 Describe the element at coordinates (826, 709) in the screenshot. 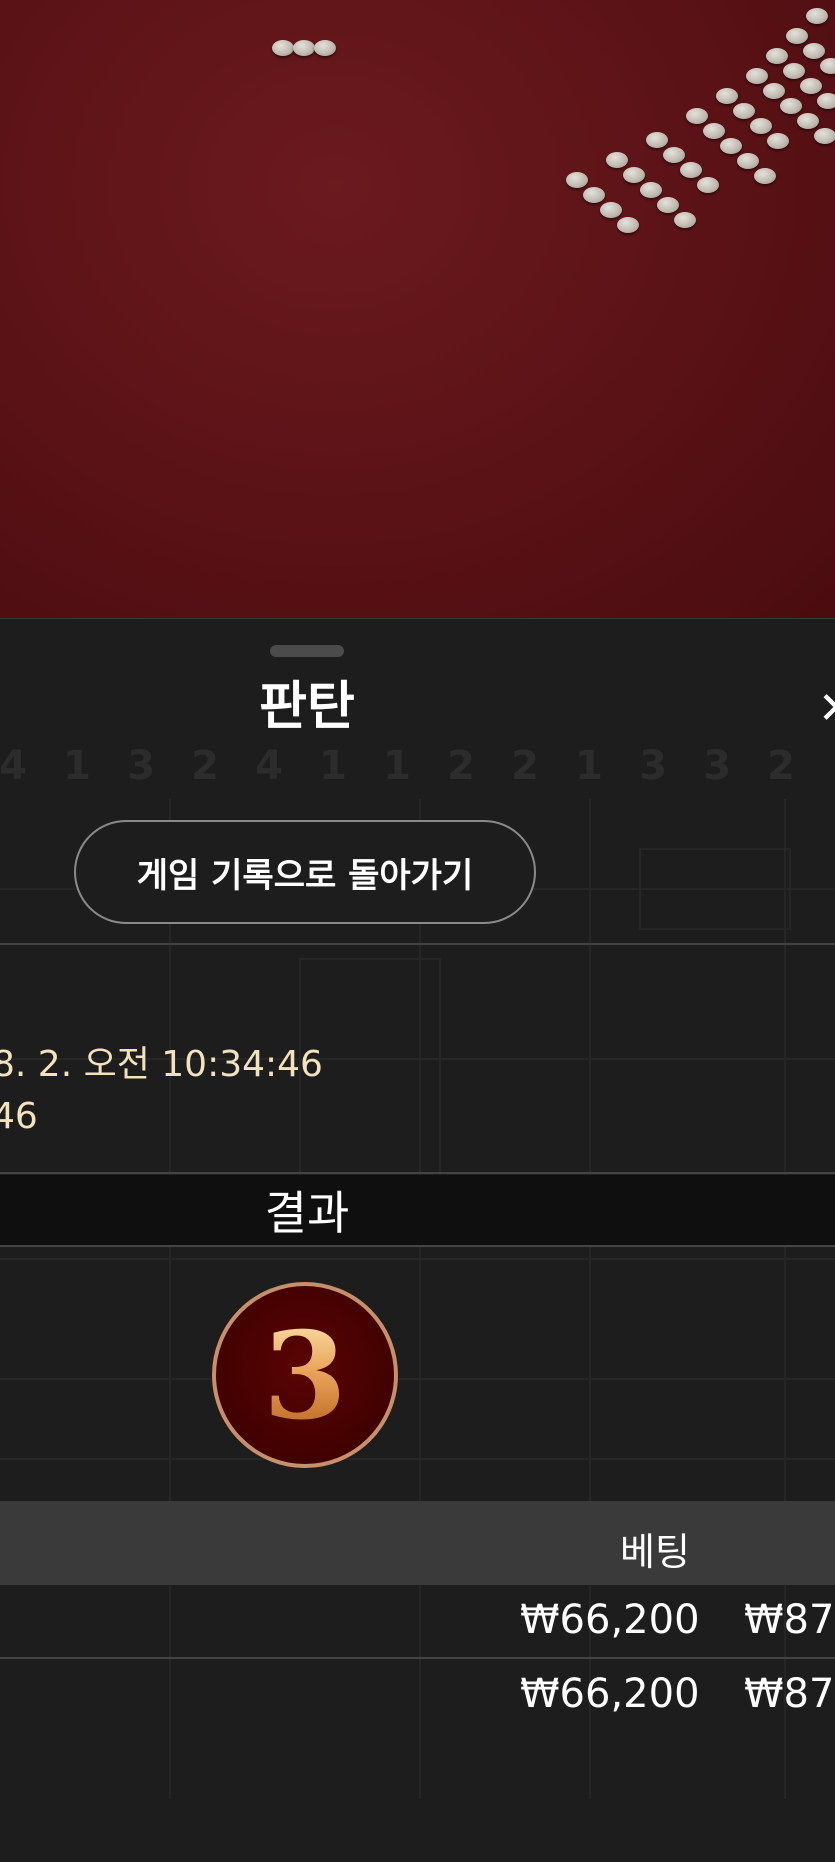

I see `close-icon: ✕` at that location.